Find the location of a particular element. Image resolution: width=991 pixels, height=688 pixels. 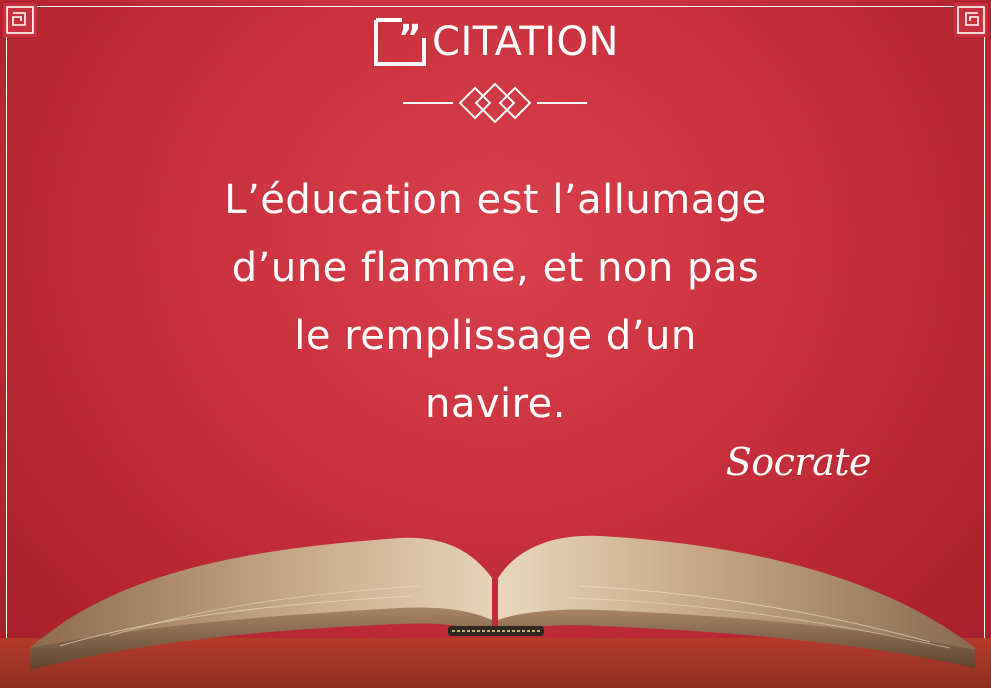

diamond-divider-icon is located at coordinates (495, 103).